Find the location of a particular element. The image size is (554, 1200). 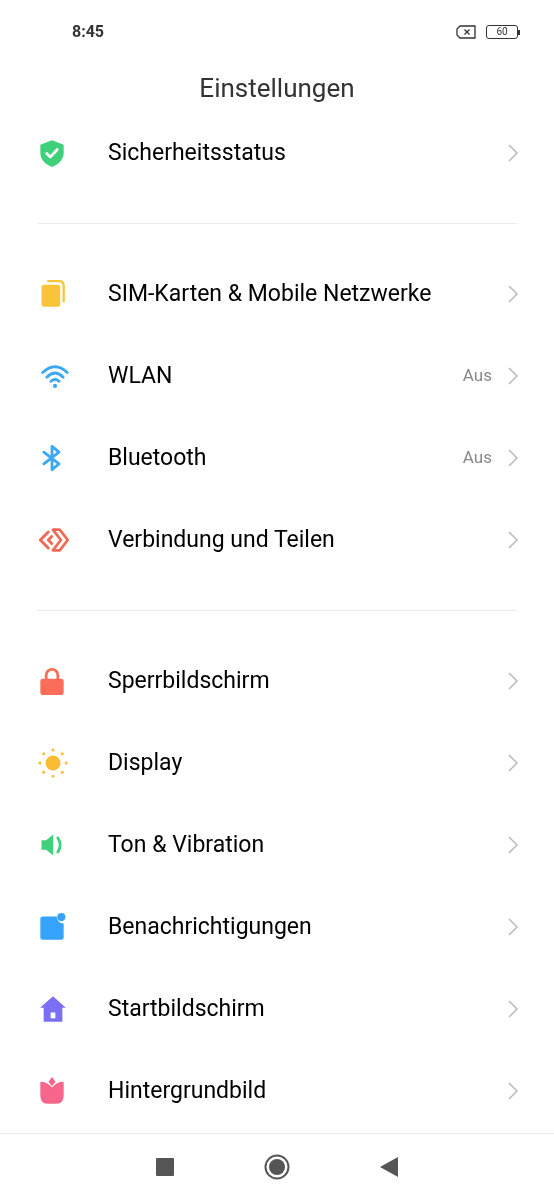

item-label: Sicherheitsstatus is located at coordinates (197, 153).